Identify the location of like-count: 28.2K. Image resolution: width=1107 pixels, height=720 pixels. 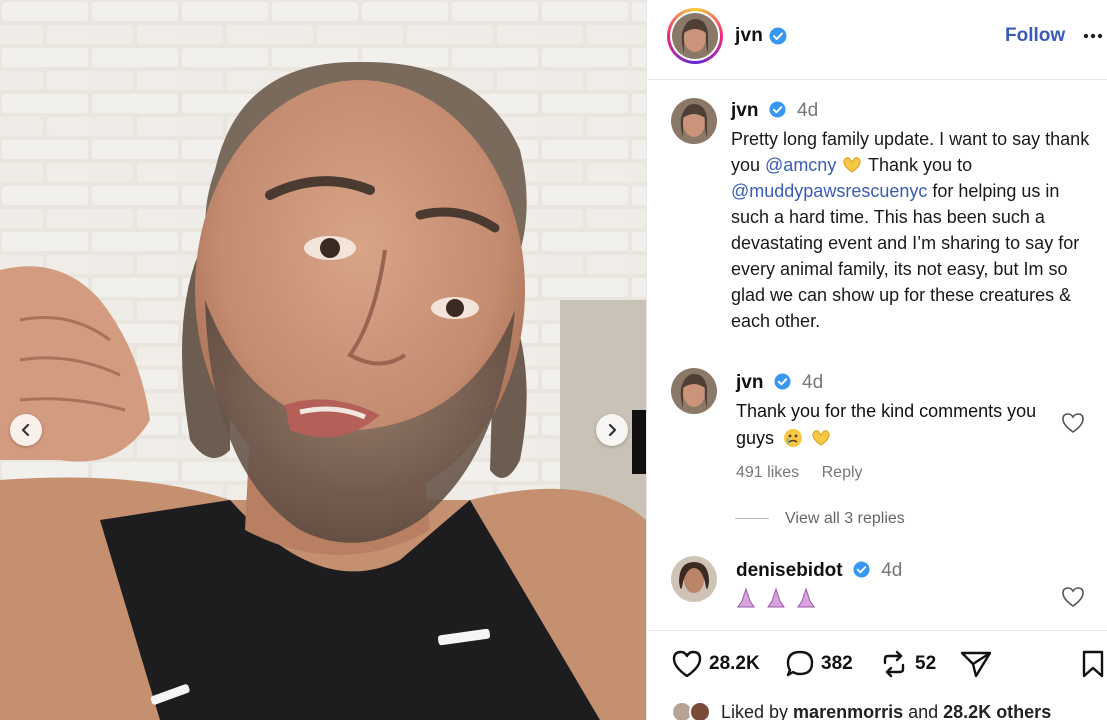
(734, 663).